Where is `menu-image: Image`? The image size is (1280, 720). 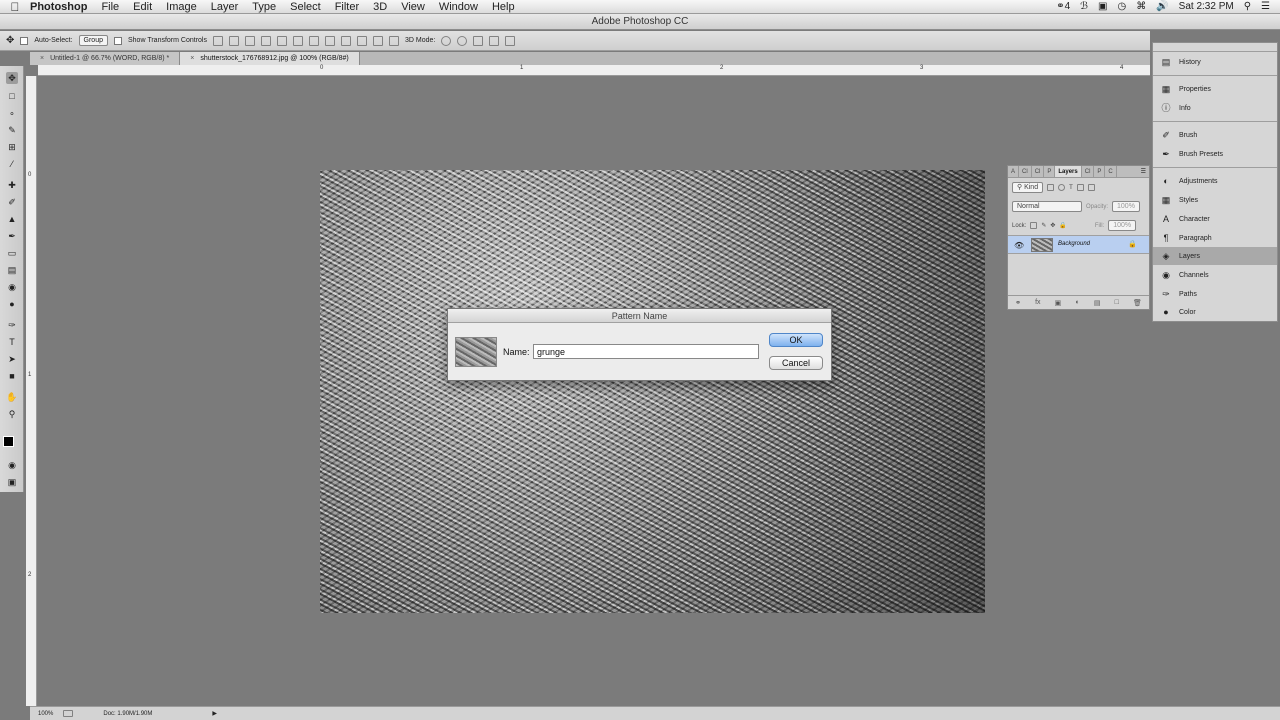 menu-image: Image is located at coordinates (181, 7).